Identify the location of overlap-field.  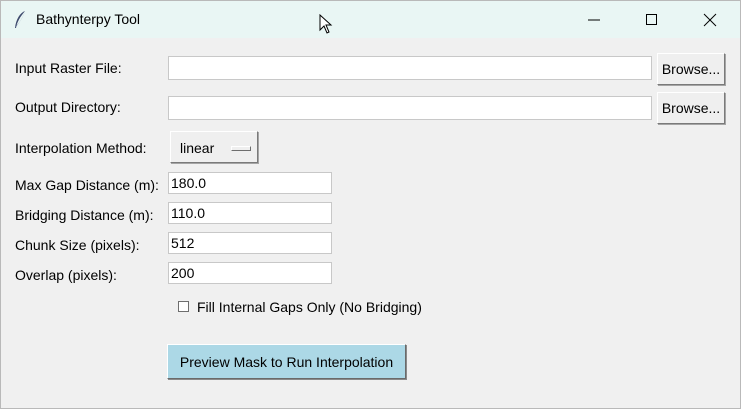
(250, 273).